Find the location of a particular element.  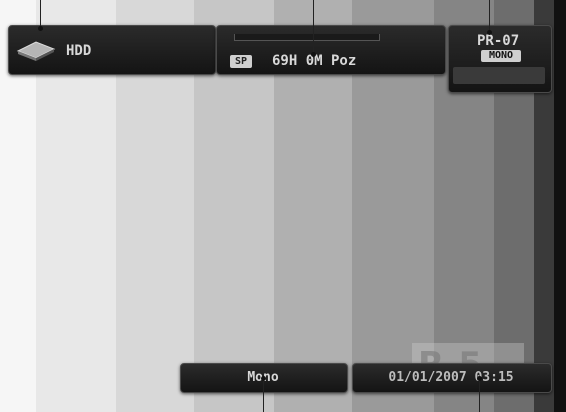

pointer-line-channel is located at coordinates (489, 16).